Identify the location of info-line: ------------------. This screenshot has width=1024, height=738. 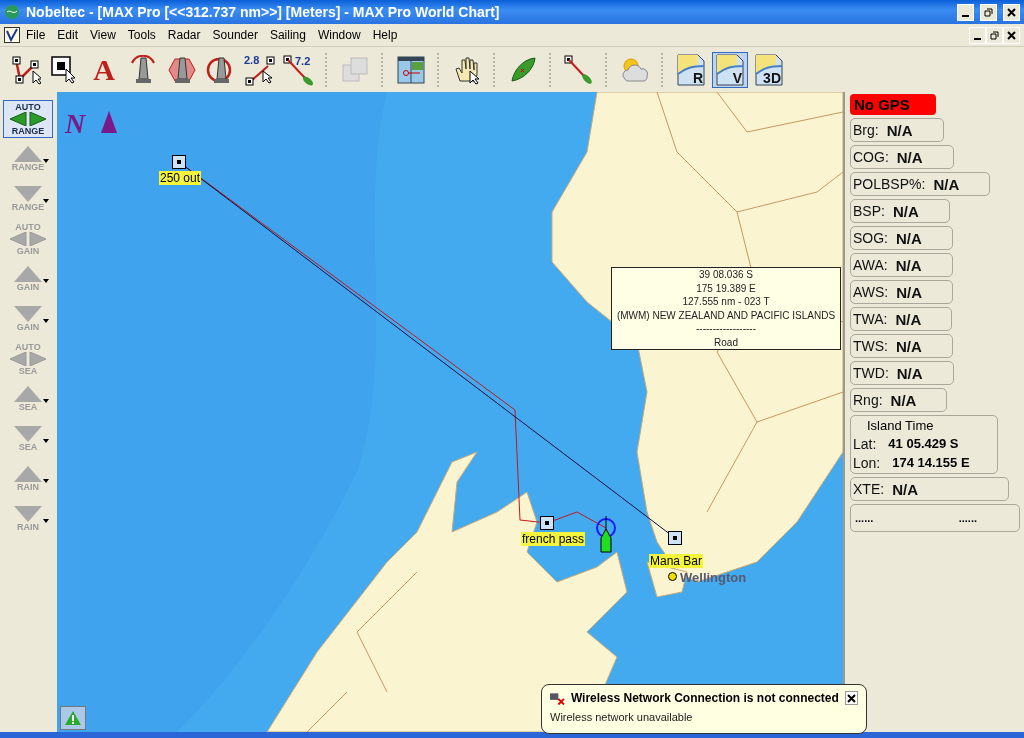
(726, 329).